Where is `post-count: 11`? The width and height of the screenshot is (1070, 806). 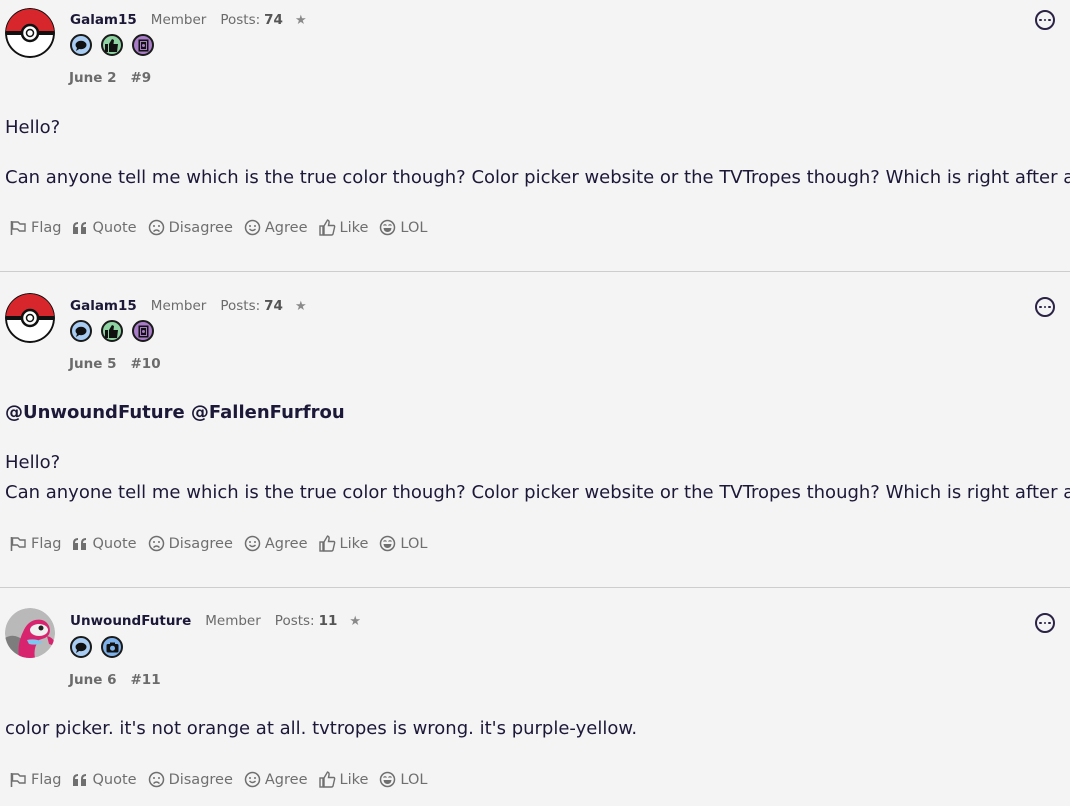 post-count: 11 is located at coordinates (328, 621).